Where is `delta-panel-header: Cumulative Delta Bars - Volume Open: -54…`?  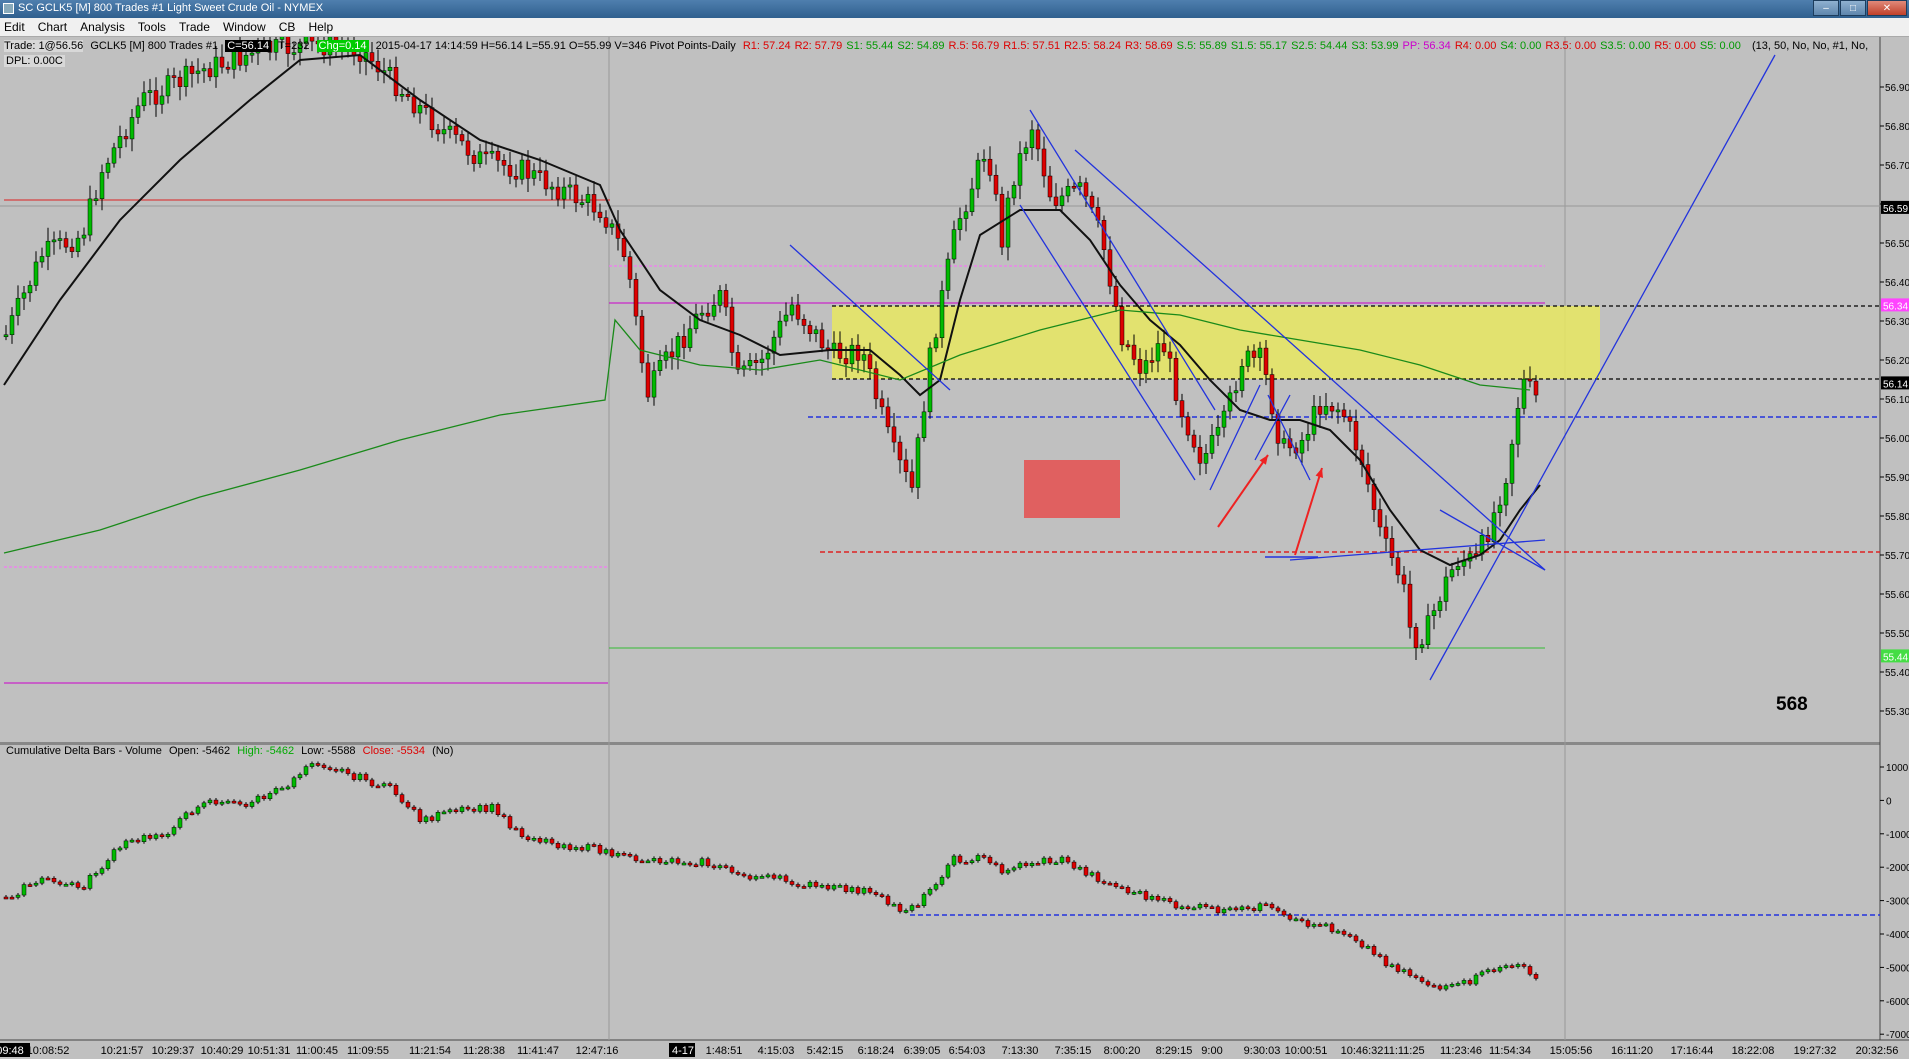 delta-panel-header: Cumulative Delta Bars - Volume Open: -54… is located at coordinates (231, 751).